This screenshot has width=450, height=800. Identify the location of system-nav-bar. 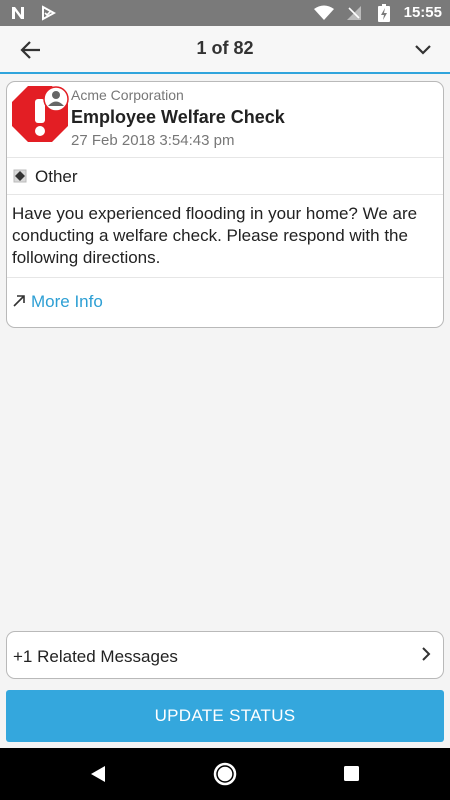
(225, 774).